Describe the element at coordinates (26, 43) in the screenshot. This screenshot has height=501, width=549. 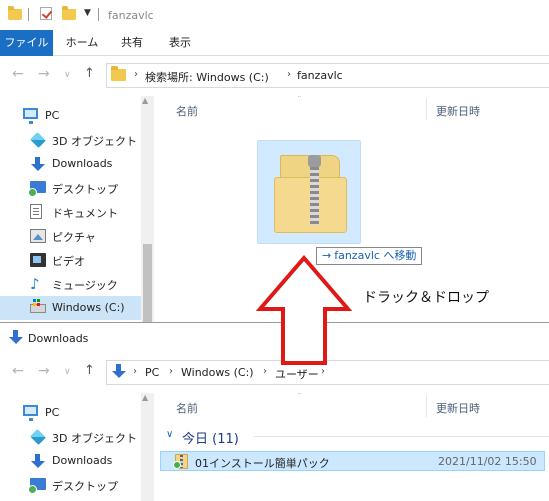
I see `tab-file: ファイル` at that location.